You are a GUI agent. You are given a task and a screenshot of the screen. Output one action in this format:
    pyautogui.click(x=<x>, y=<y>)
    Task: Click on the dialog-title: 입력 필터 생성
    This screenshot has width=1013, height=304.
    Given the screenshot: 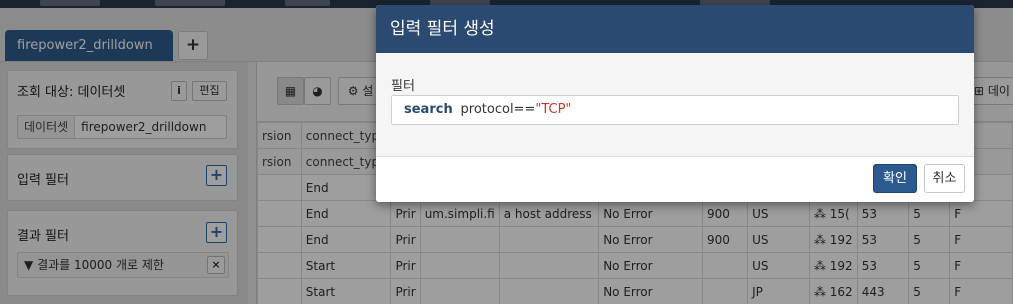 What is the action you would take?
    pyautogui.click(x=675, y=29)
    